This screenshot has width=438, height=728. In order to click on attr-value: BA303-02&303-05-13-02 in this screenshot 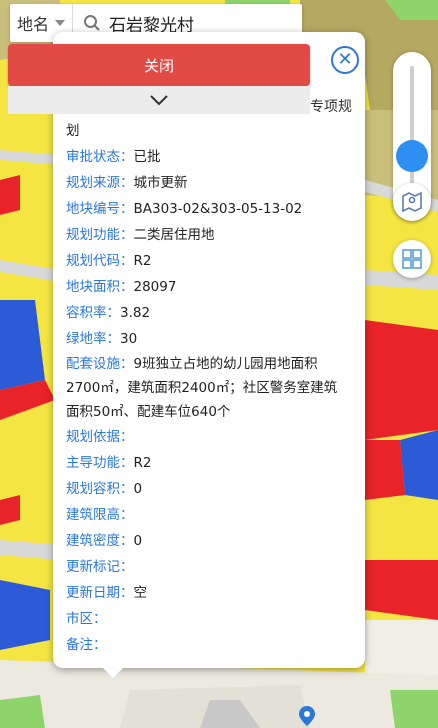, I will do `click(218, 209)`.